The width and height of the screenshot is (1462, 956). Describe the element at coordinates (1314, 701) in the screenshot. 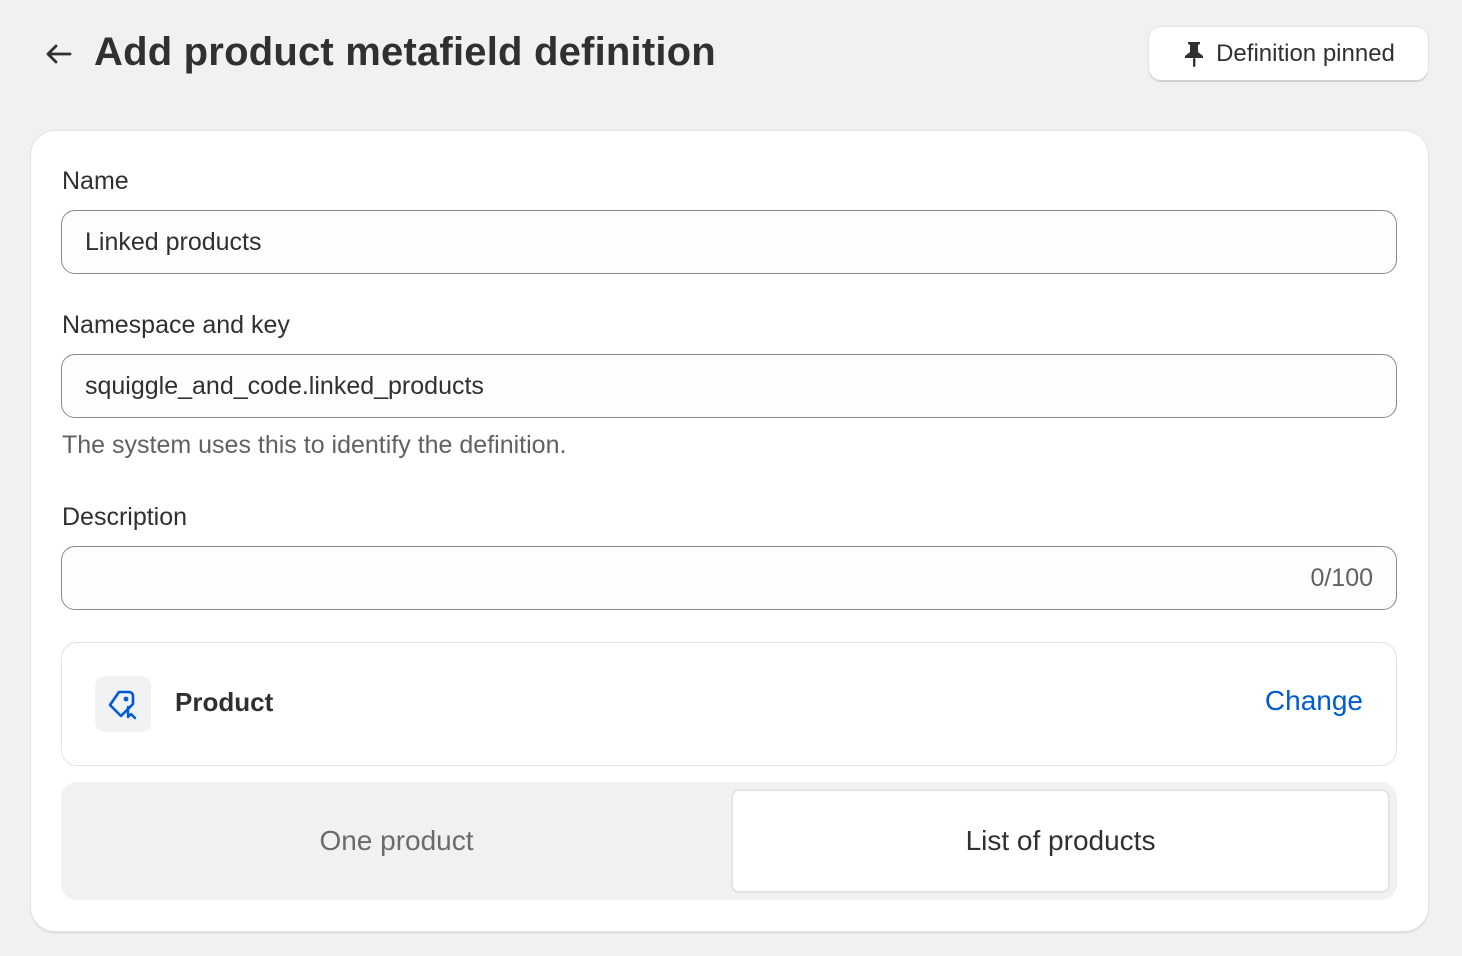

I see `change-type-link: Change` at that location.